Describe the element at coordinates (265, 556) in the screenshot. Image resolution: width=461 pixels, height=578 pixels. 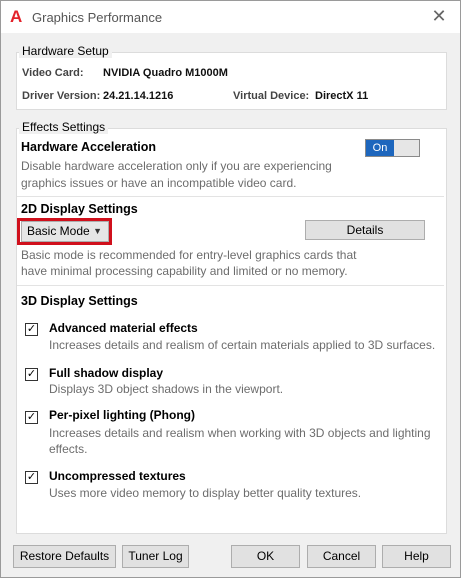
I see `ok-button: OK` at that location.